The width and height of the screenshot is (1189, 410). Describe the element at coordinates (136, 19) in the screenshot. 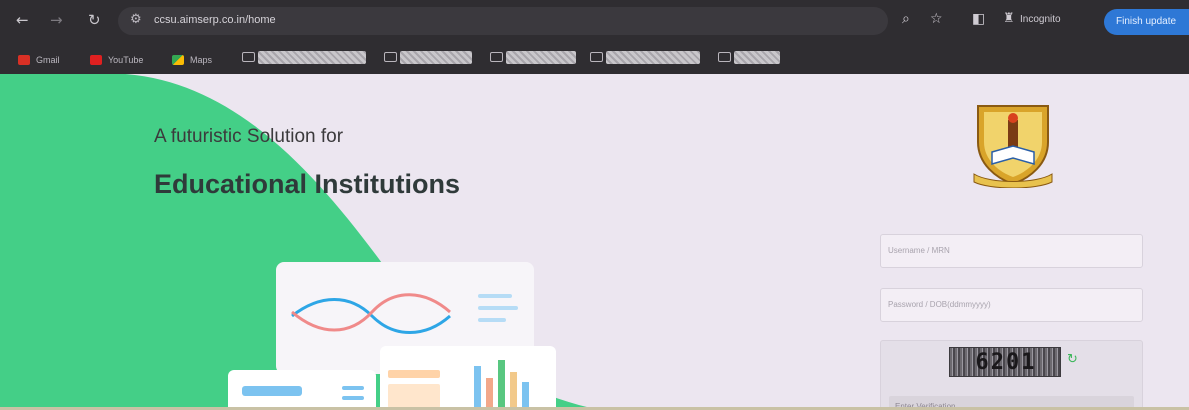

I see `site-settings-icon: ⚙` at that location.